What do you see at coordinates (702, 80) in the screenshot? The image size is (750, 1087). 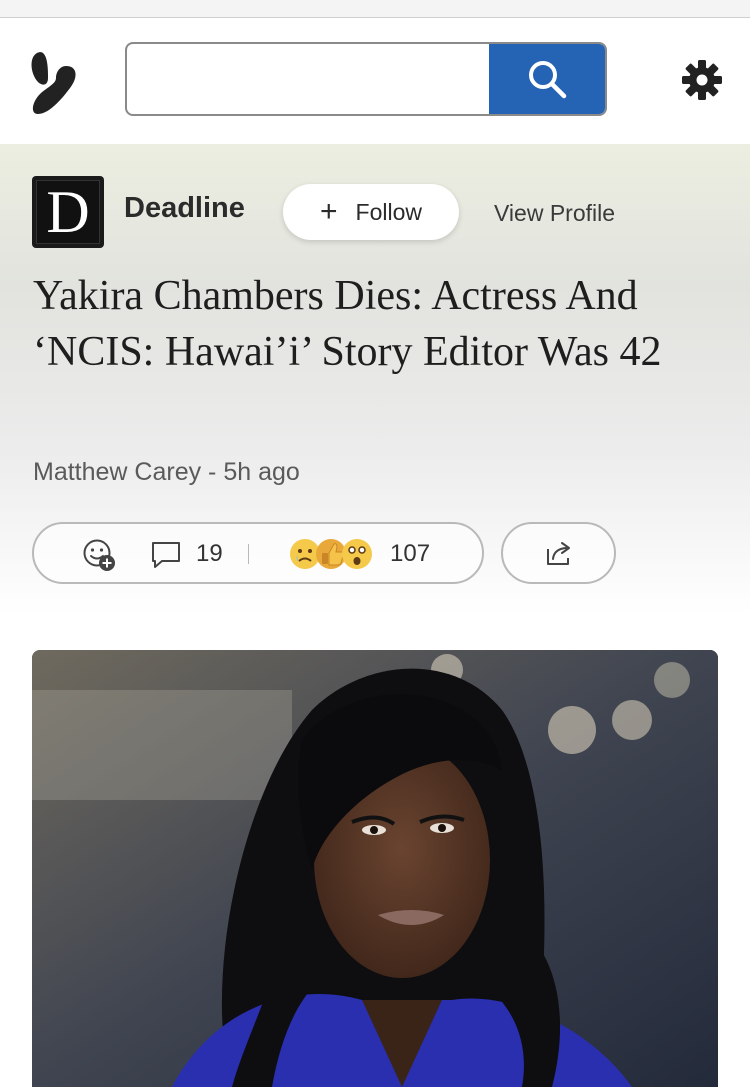 I see `gear-icon` at bounding box center [702, 80].